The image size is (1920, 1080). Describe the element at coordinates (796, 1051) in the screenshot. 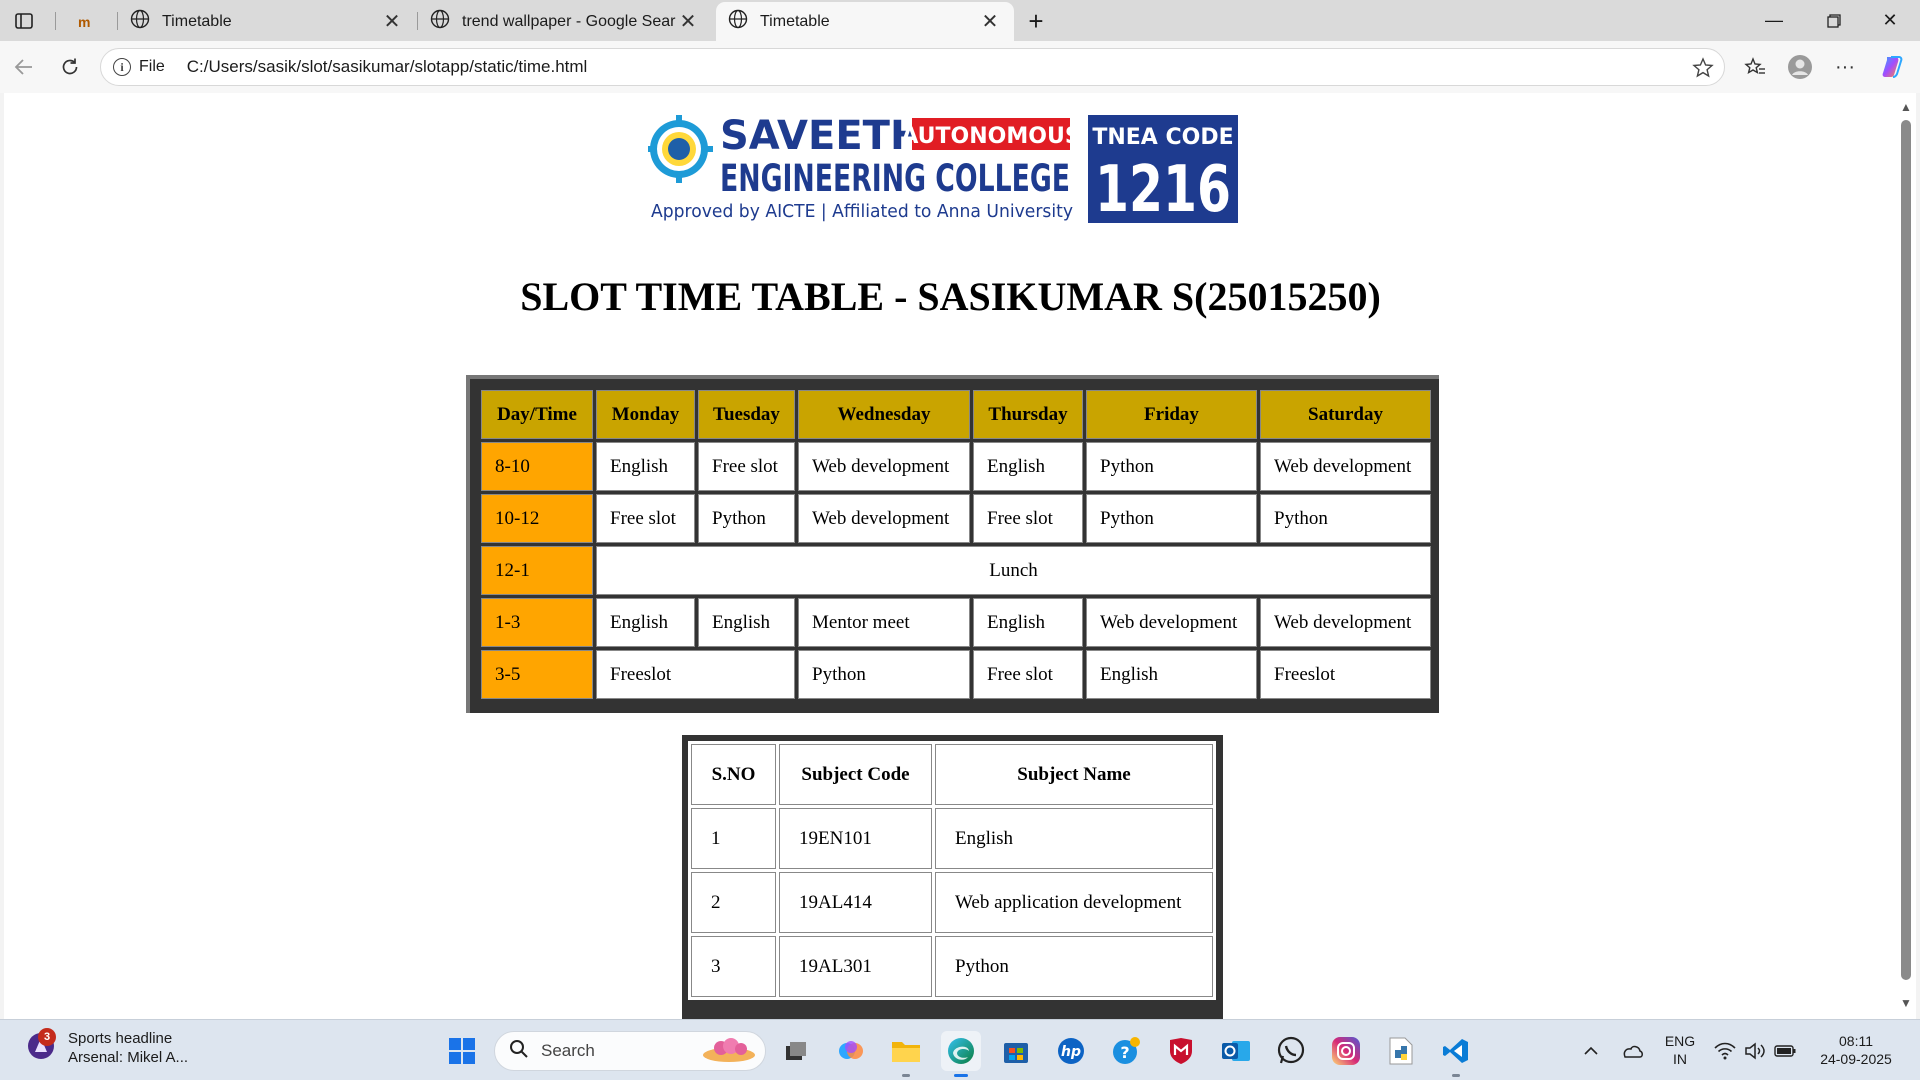

I see `task-view-icon` at that location.